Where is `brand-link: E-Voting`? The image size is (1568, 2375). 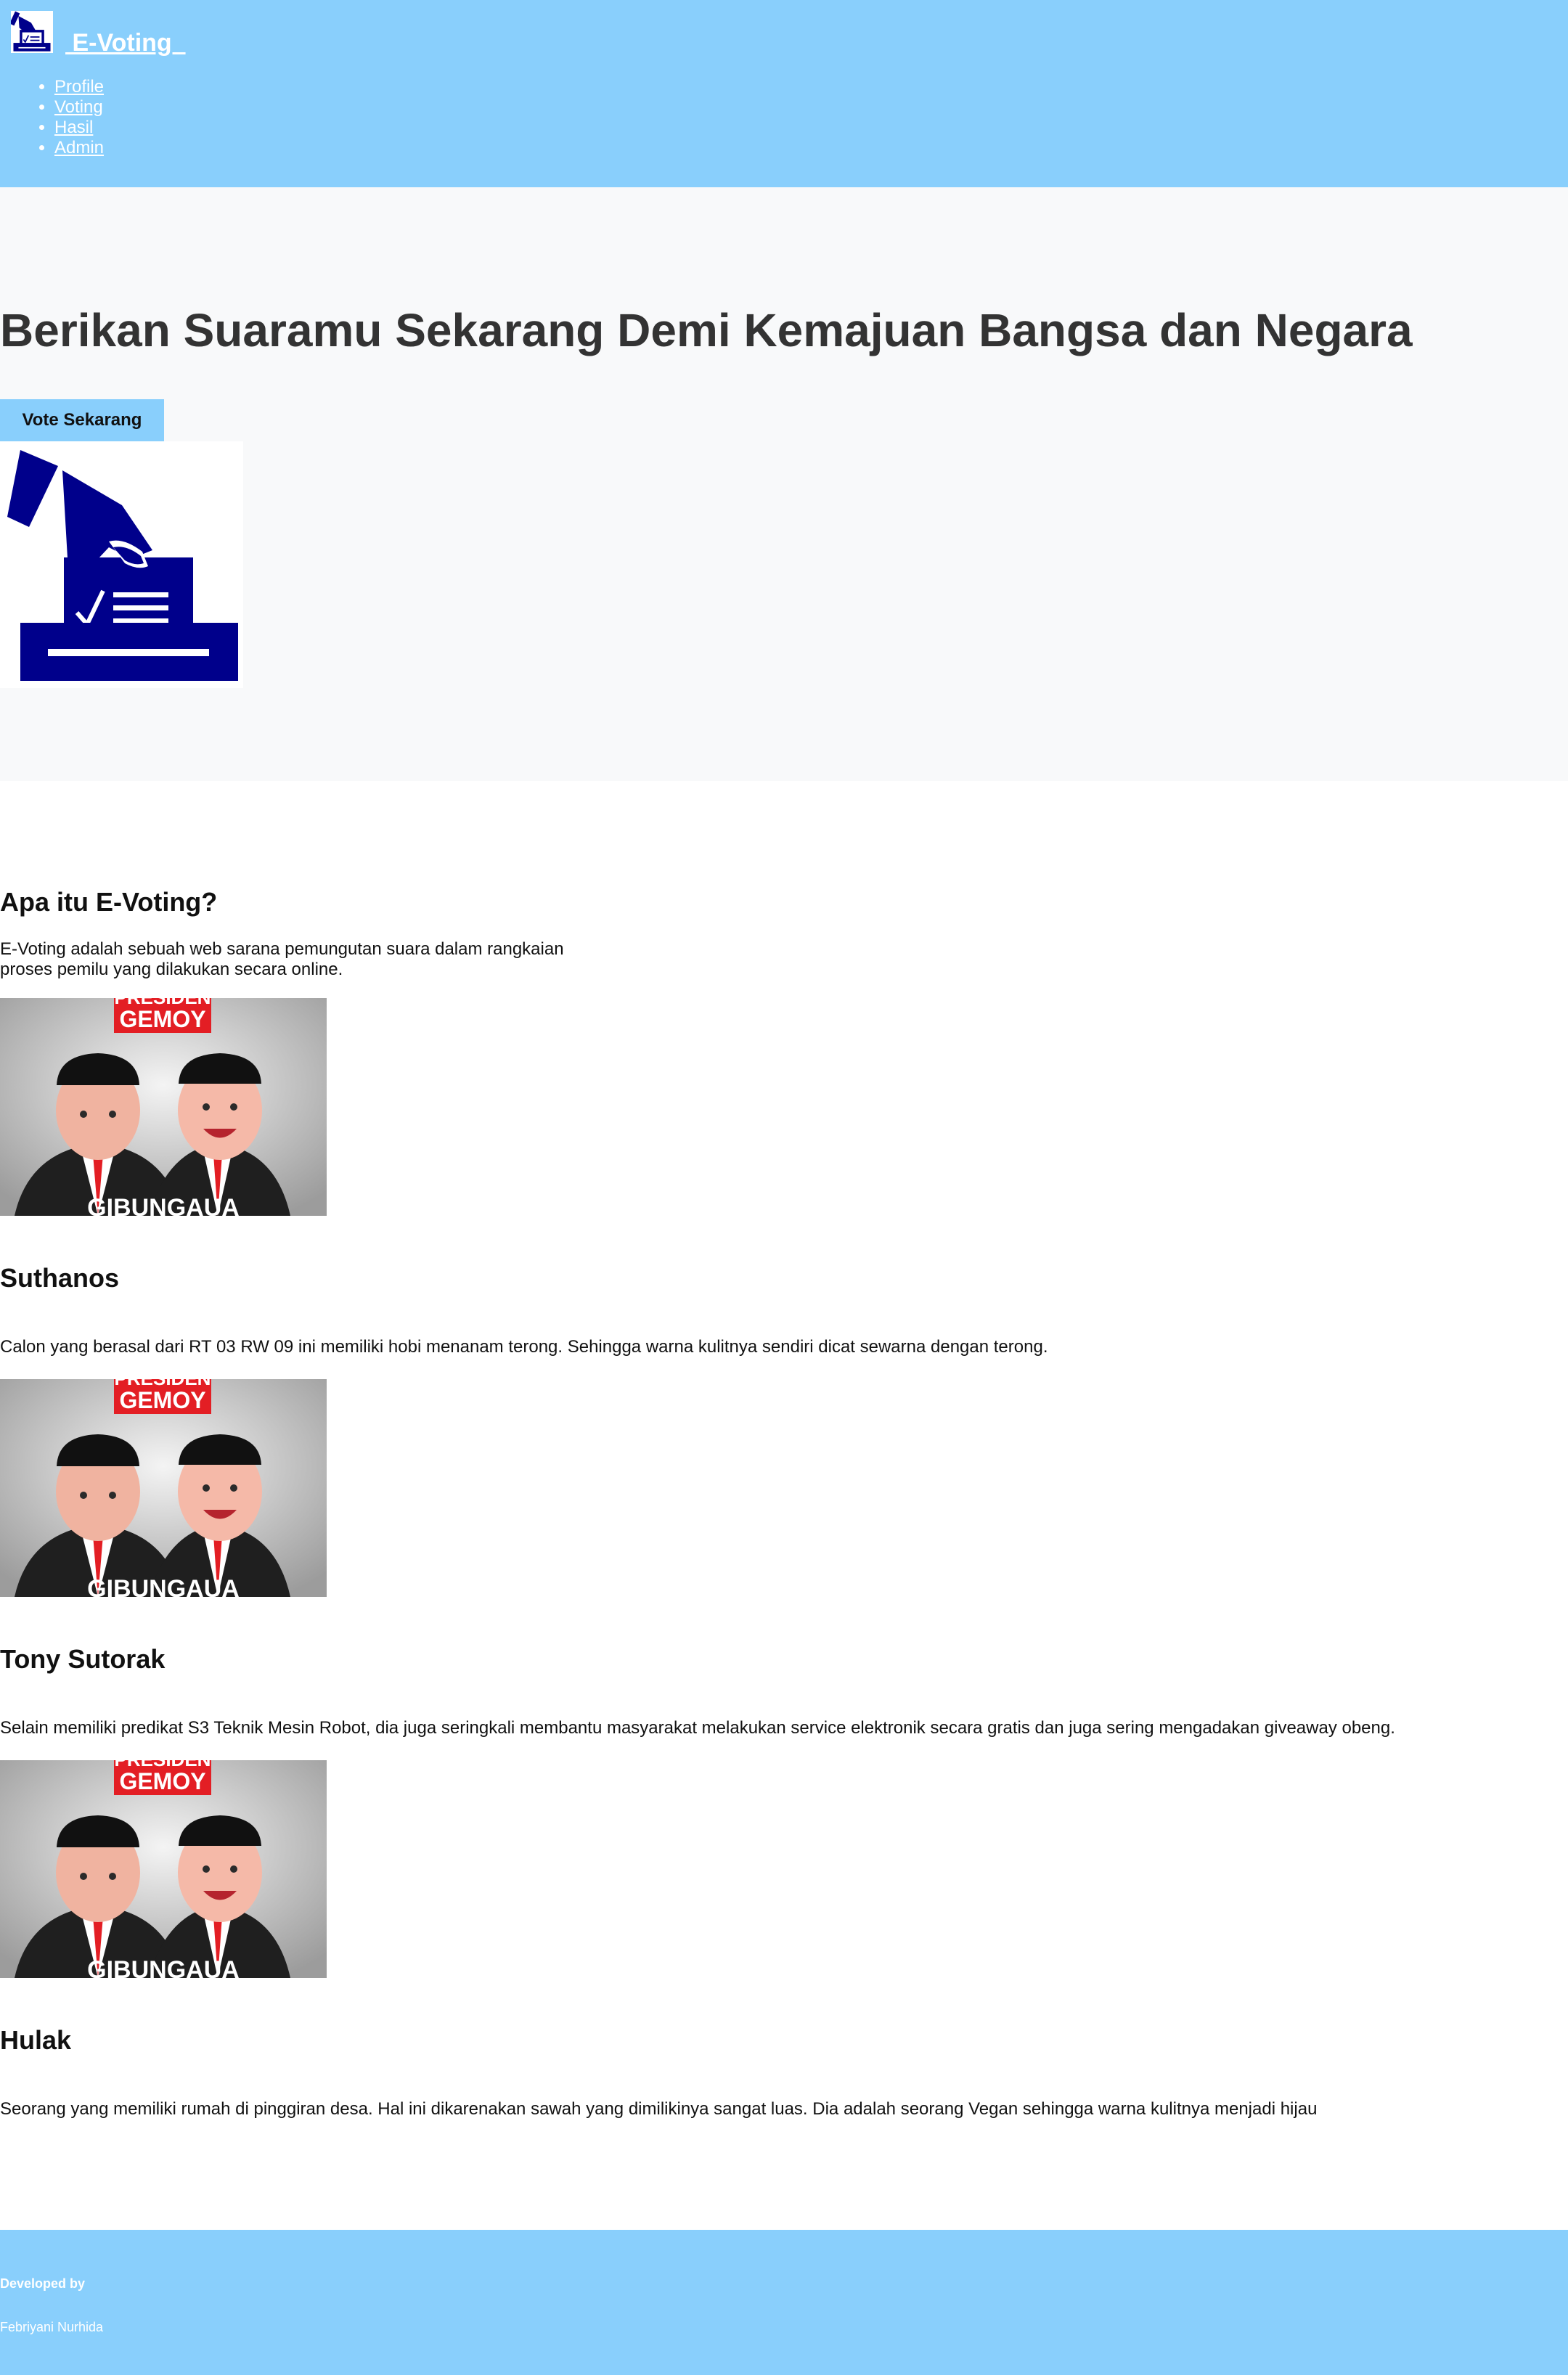
brand-link: E-Voting is located at coordinates (126, 43).